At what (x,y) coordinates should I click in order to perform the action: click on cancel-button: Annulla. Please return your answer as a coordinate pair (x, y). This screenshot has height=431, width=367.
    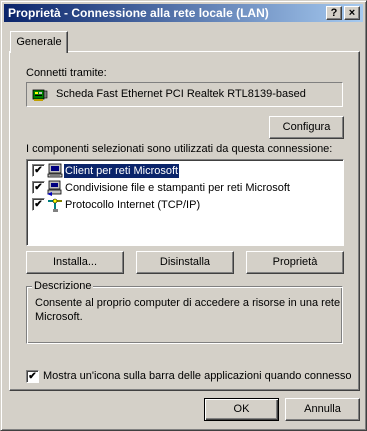
    Looking at the image, I should click on (322, 409).